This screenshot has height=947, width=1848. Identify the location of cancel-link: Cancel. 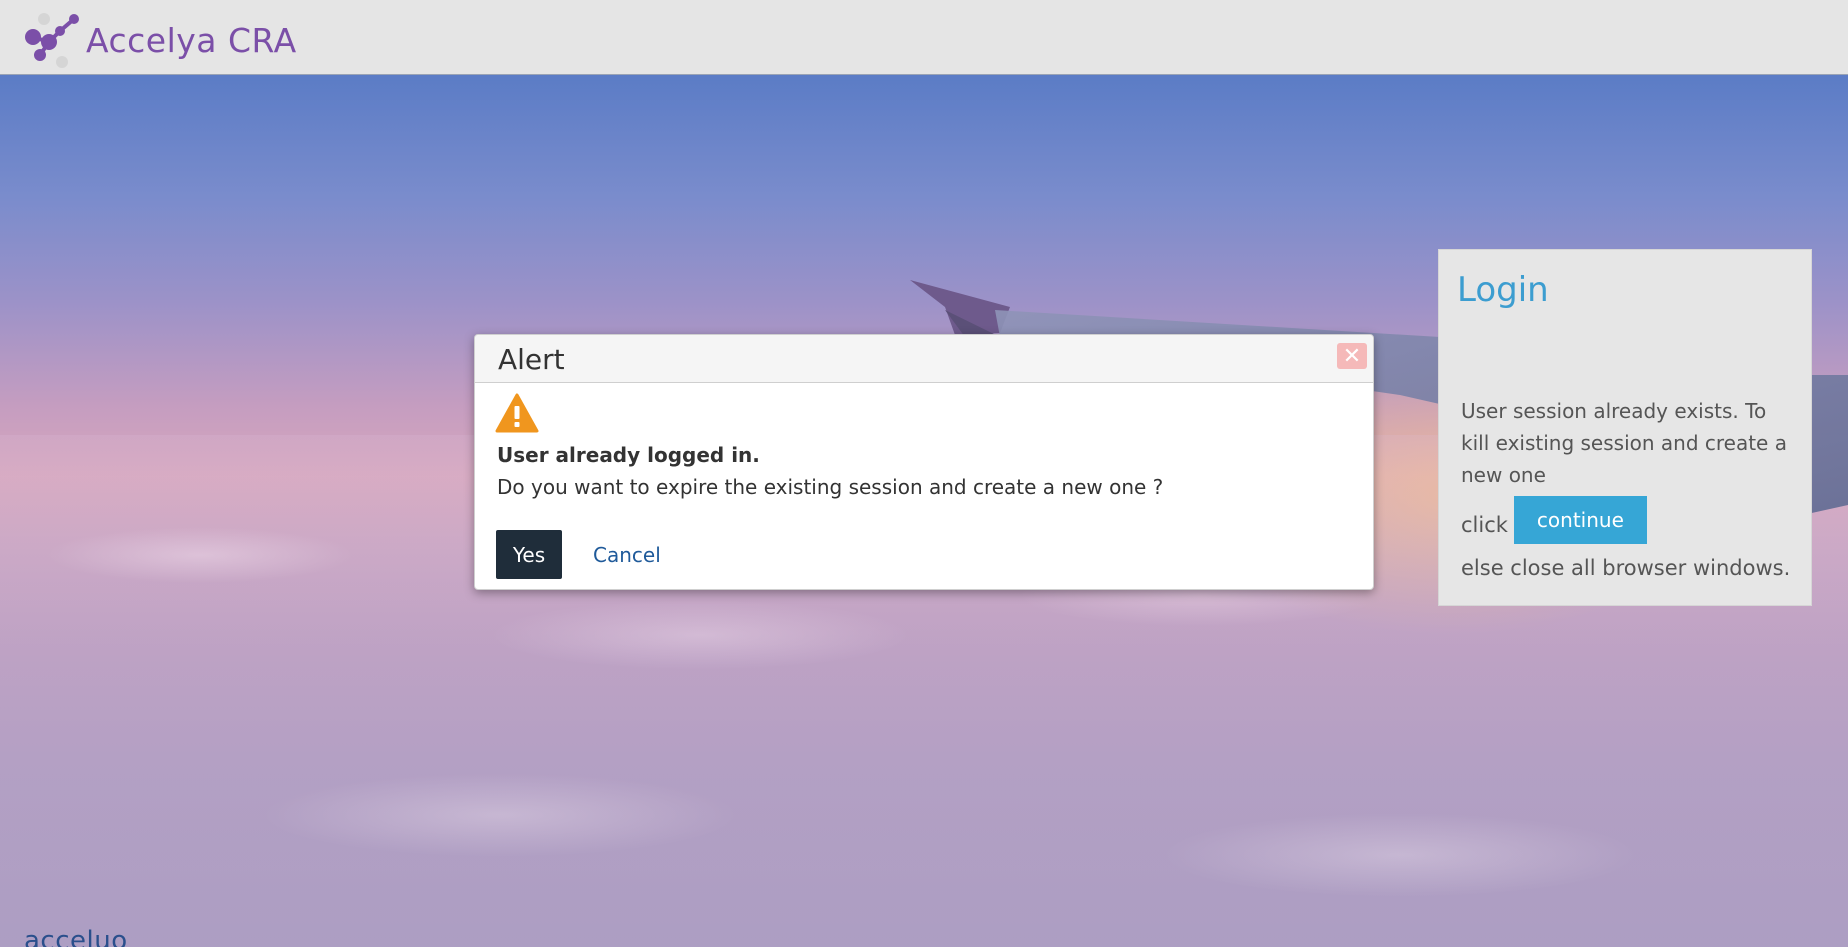
(627, 555).